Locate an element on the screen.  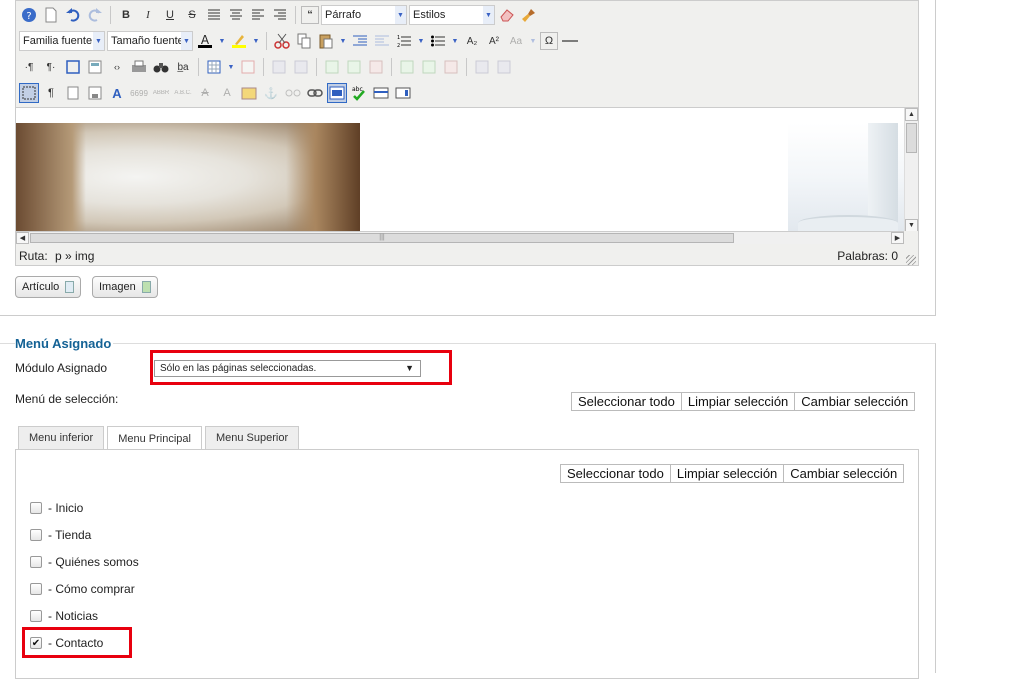
subscript-icon: A₂ is located at coordinates (472, 41).